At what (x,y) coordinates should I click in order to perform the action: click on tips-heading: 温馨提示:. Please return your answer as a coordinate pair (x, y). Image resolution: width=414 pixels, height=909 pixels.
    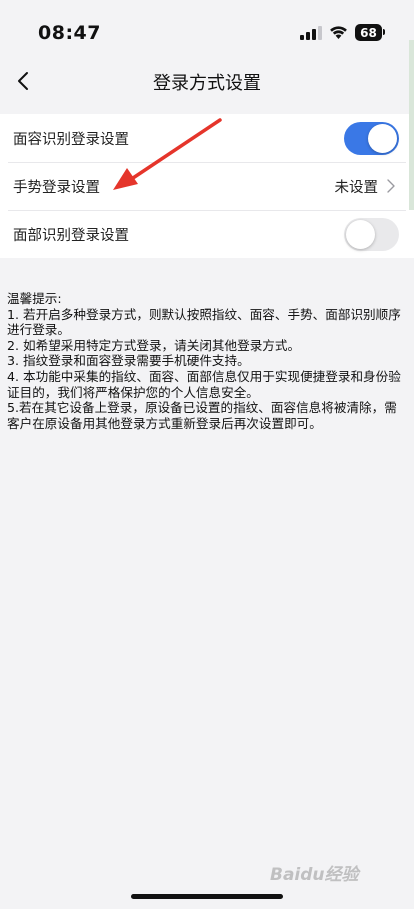
    Looking at the image, I should click on (34, 298).